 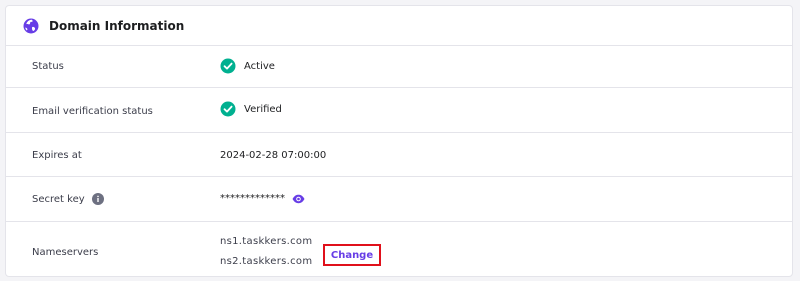 I want to click on email-verification-label: Email verification status, so click(x=92, y=111).